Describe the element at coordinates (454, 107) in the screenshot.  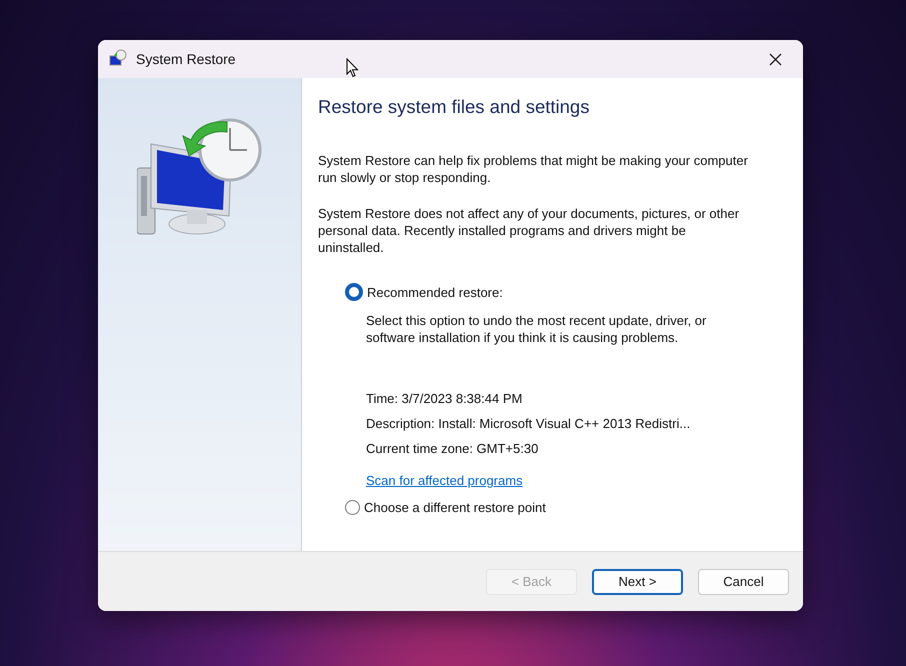
I see `page-heading: Restore system files and settings` at that location.